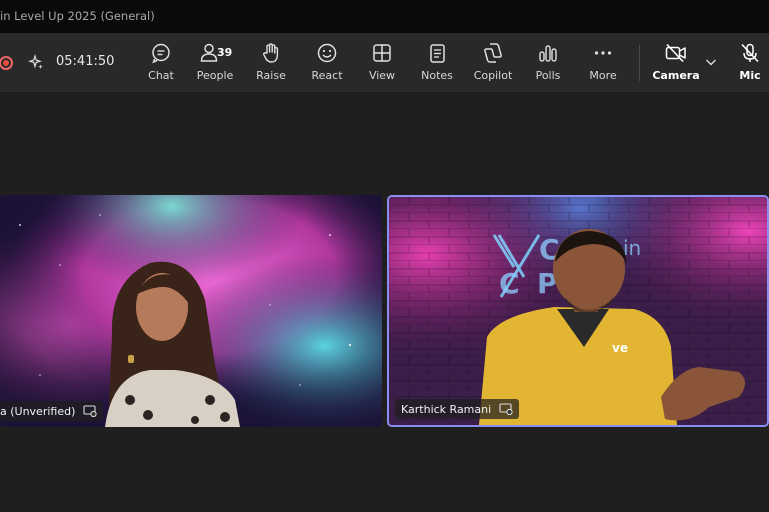  I want to click on camera-button: Camera, so click(676, 64).